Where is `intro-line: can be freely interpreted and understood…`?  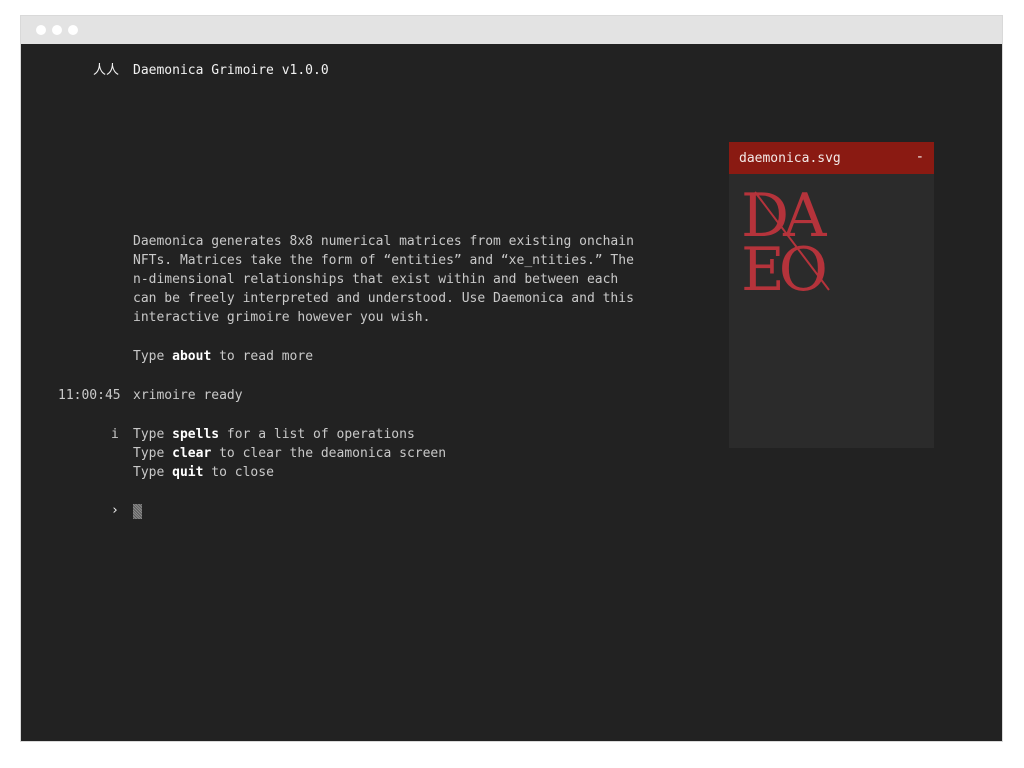 intro-line: can be freely interpreted and understood… is located at coordinates (383, 298).